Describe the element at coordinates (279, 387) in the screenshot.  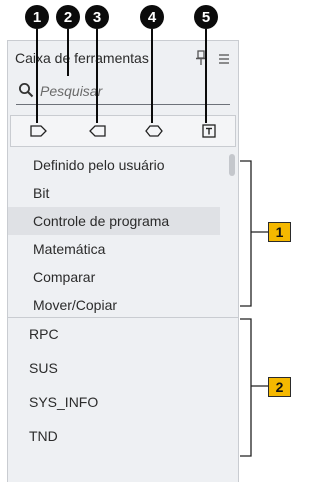
I see `instructions-badge: 2` at that location.